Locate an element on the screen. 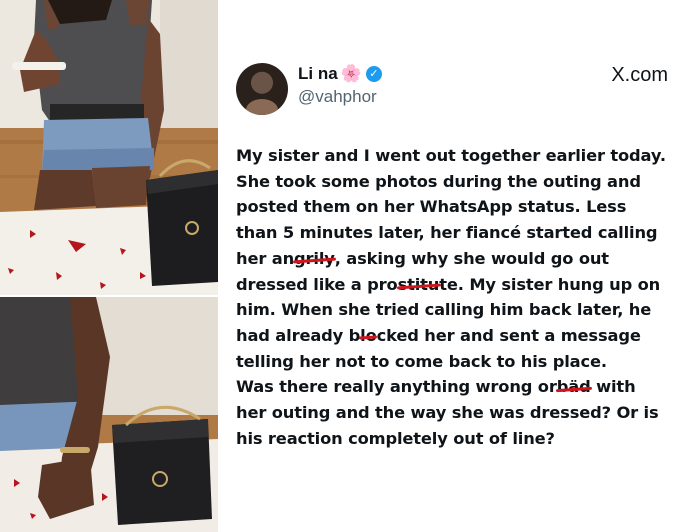 This screenshot has height=532, width=694. author-row: Li na 🌸 ✓ is located at coordinates (340, 74).